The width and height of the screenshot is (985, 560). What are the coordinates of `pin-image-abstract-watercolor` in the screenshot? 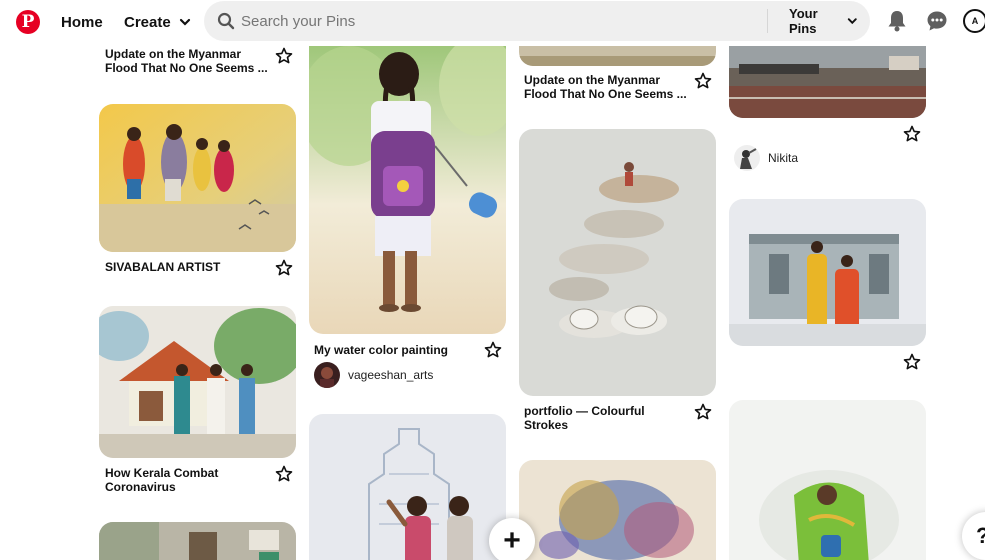 It's located at (617, 510).